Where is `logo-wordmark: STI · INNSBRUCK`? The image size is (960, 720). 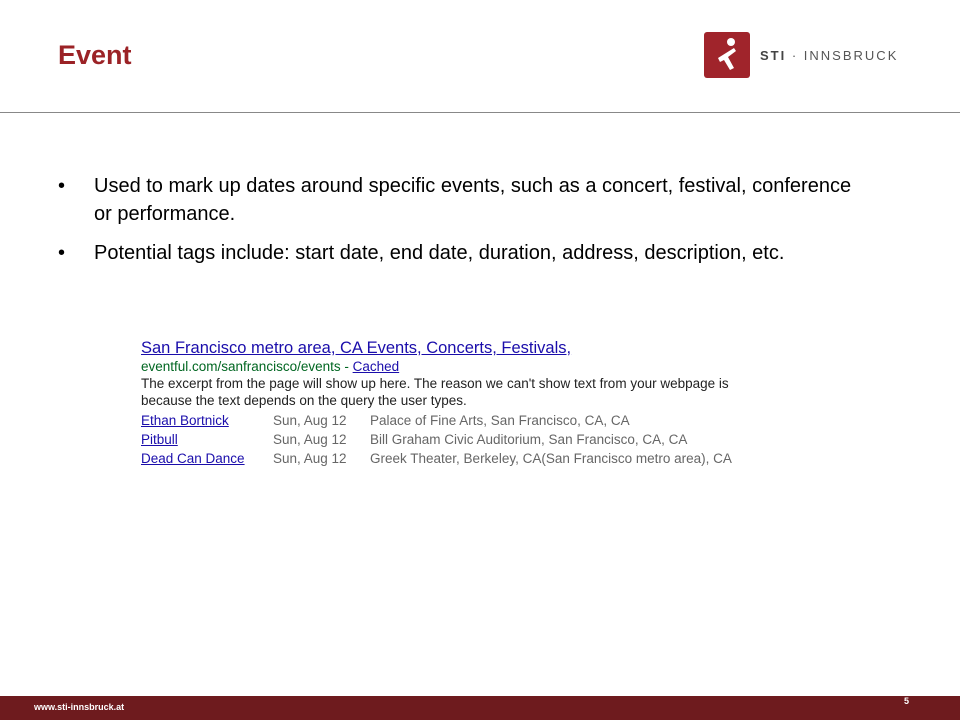 logo-wordmark: STI · INNSBRUCK is located at coordinates (829, 55).